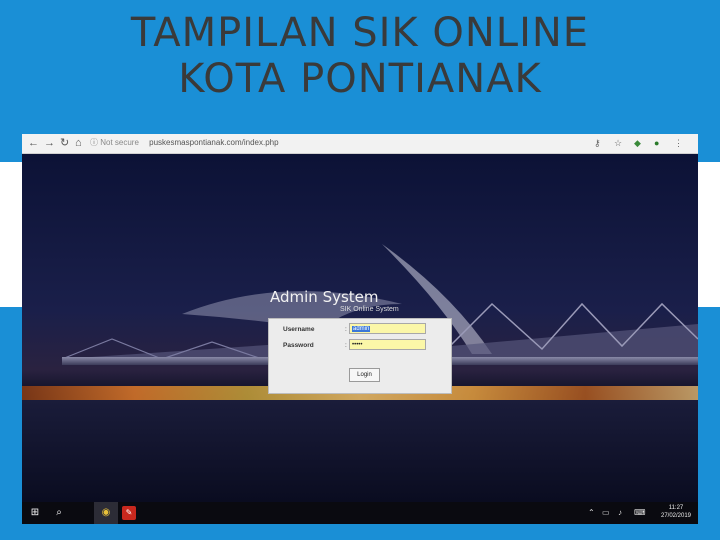  What do you see at coordinates (214, 142) in the screenshot?
I see `url-text: puskesmaspontianak.com/index.php` at bounding box center [214, 142].